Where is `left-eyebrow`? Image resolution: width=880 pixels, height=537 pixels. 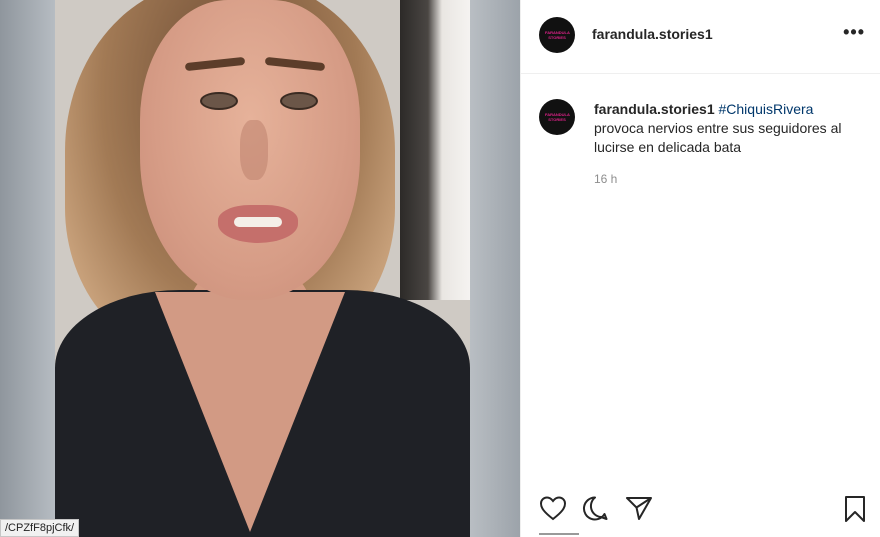 left-eyebrow is located at coordinates (215, 64).